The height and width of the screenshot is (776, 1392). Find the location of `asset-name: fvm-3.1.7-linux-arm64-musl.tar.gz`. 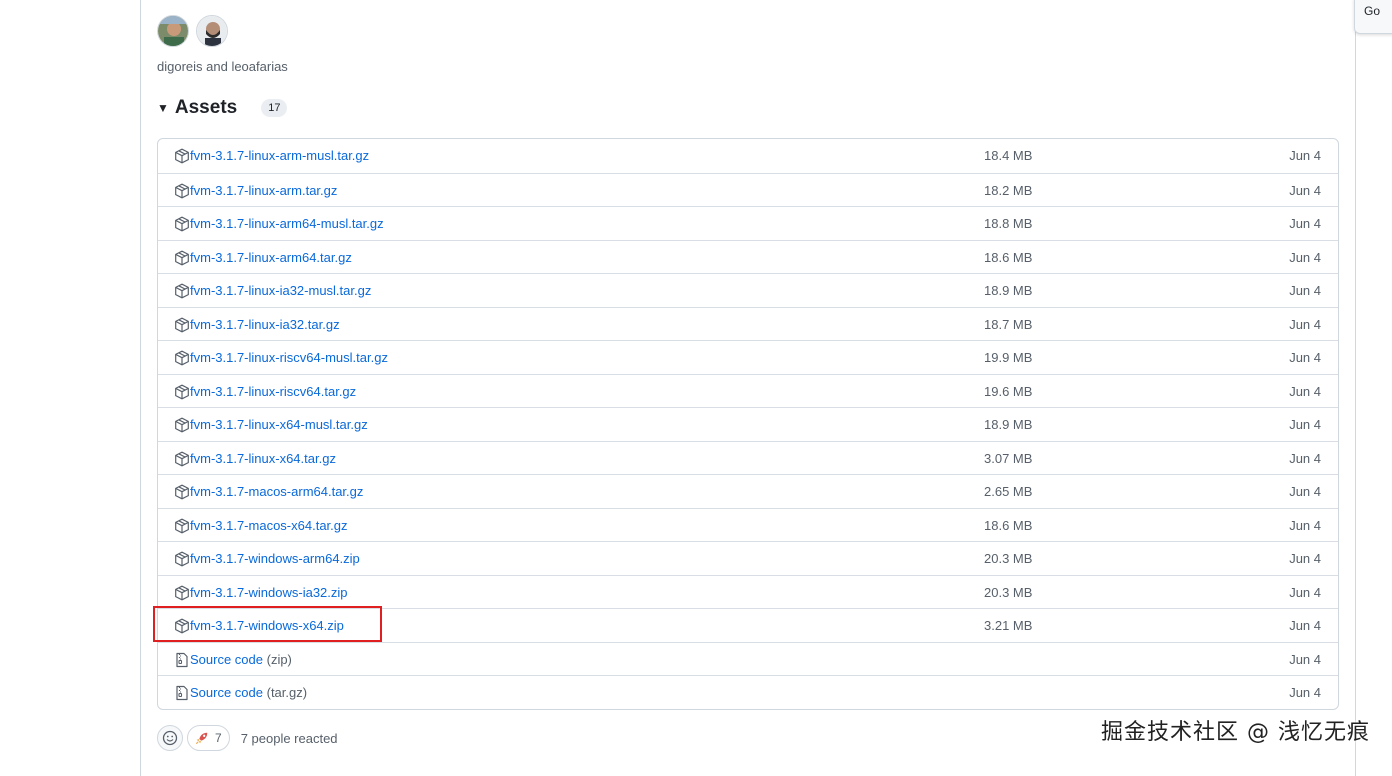

asset-name: fvm-3.1.7-linux-arm64-musl.tar.gz is located at coordinates (287, 223).